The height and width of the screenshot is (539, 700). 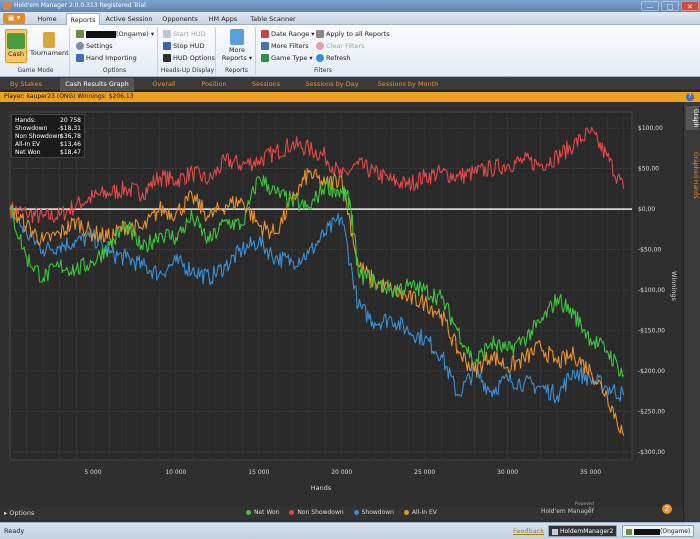 What do you see at coordinates (236, 70) in the screenshot?
I see `reports-group-title: Reports` at bounding box center [236, 70].